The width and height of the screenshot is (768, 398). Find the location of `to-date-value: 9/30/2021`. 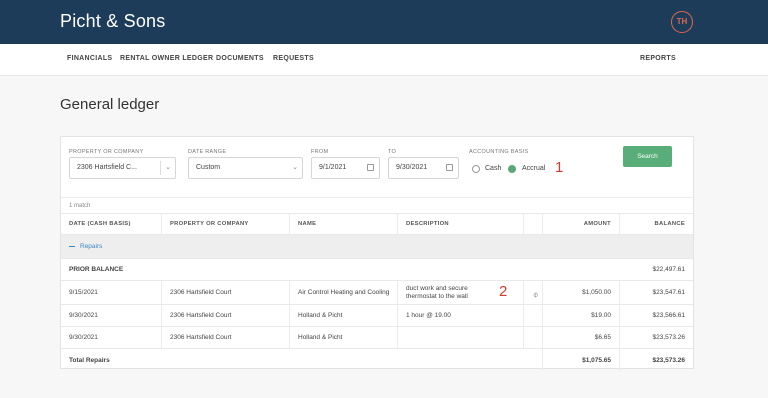

to-date-value: 9/30/2021 is located at coordinates (412, 167).